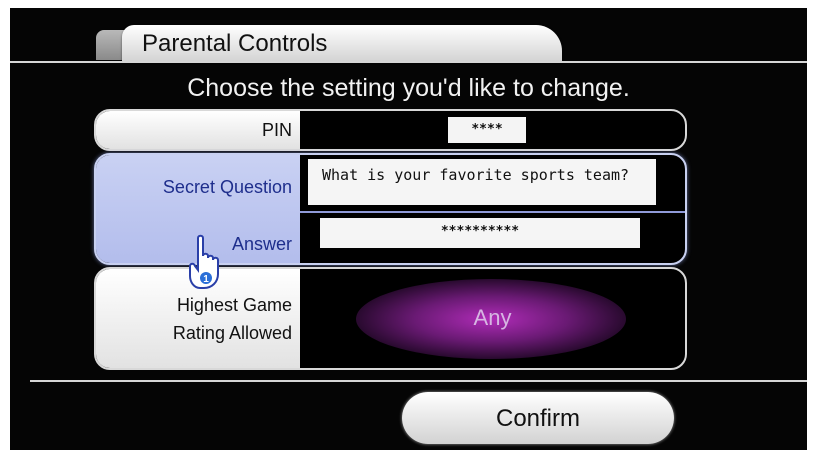  What do you see at coordinates (232, 319) in the screenshot?
I see `rating-label: Highest Game Rating Allowed` at bounding box center [232, 319].